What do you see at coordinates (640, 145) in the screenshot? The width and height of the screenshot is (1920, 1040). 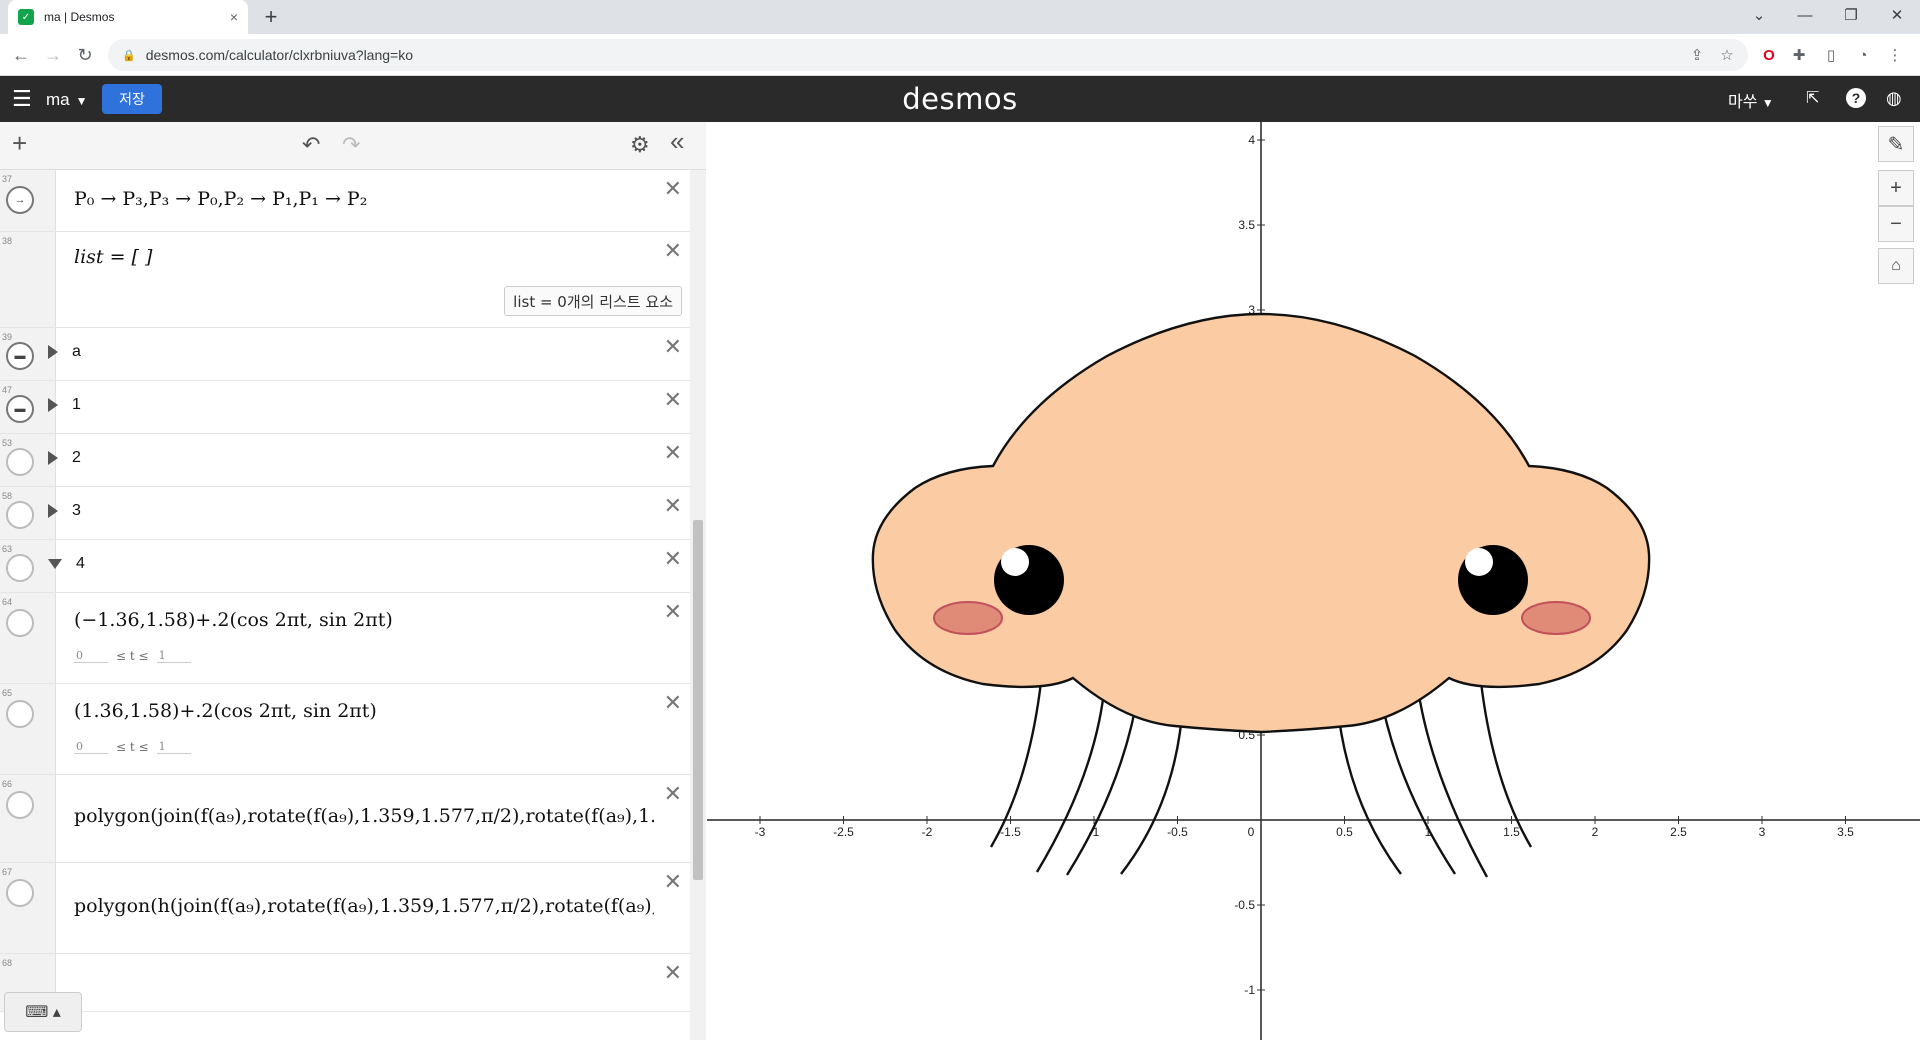 I see `settings-gear-icon: ⚙` at bounding box center [640, 145].